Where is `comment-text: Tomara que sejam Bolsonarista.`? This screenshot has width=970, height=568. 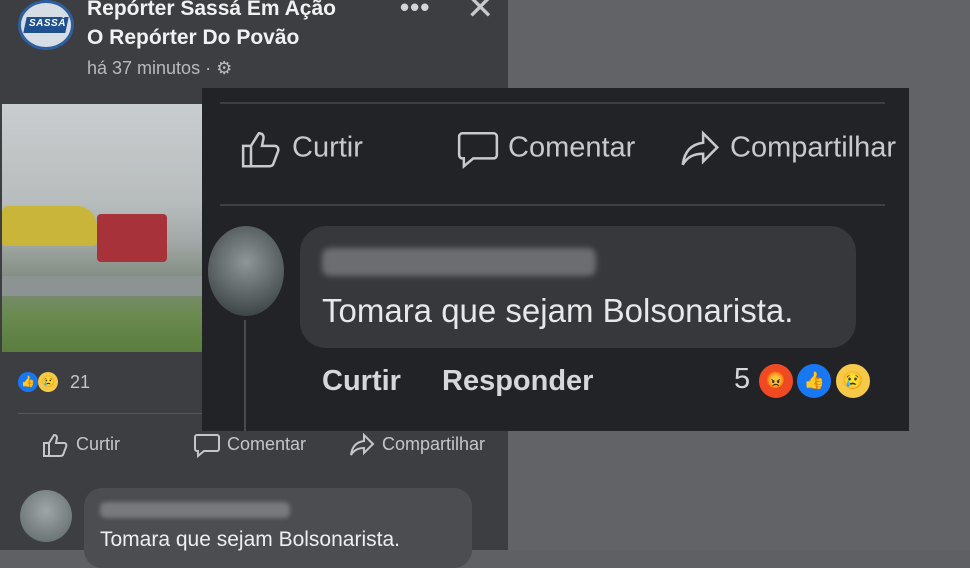 comment-text: Tomara que sejam Bolsonarista. is located at coordinates (250, 539).